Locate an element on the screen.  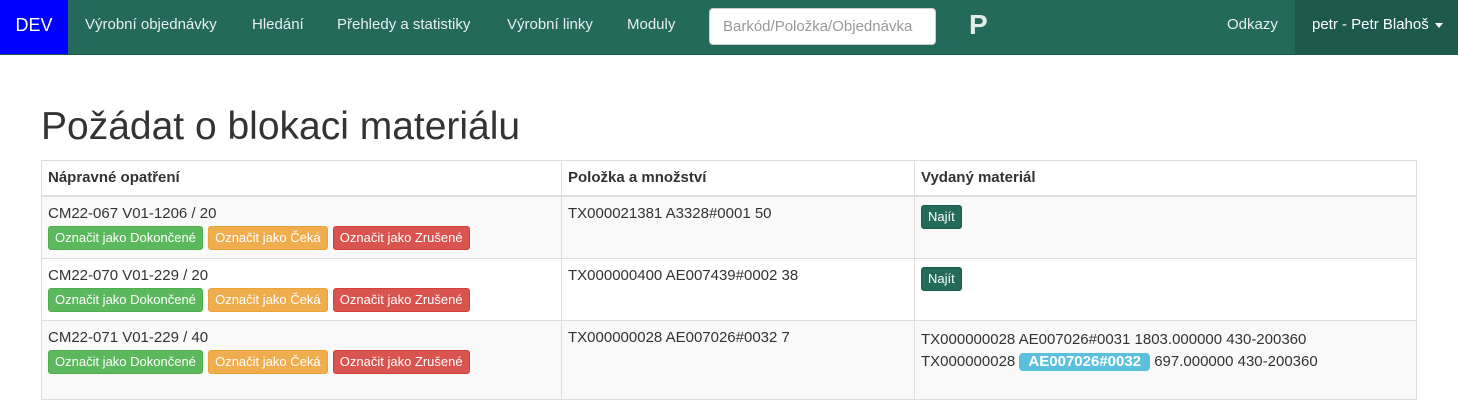
nav-link-links: Odkazy is located at coordinates (1252, 27).